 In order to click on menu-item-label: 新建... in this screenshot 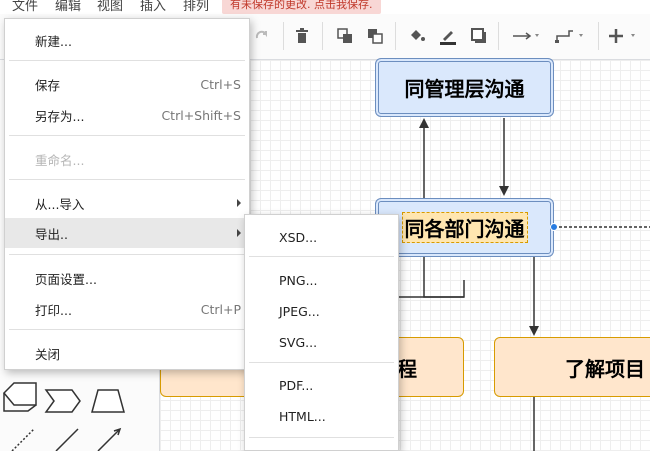, I will do `click(53, 41)`.